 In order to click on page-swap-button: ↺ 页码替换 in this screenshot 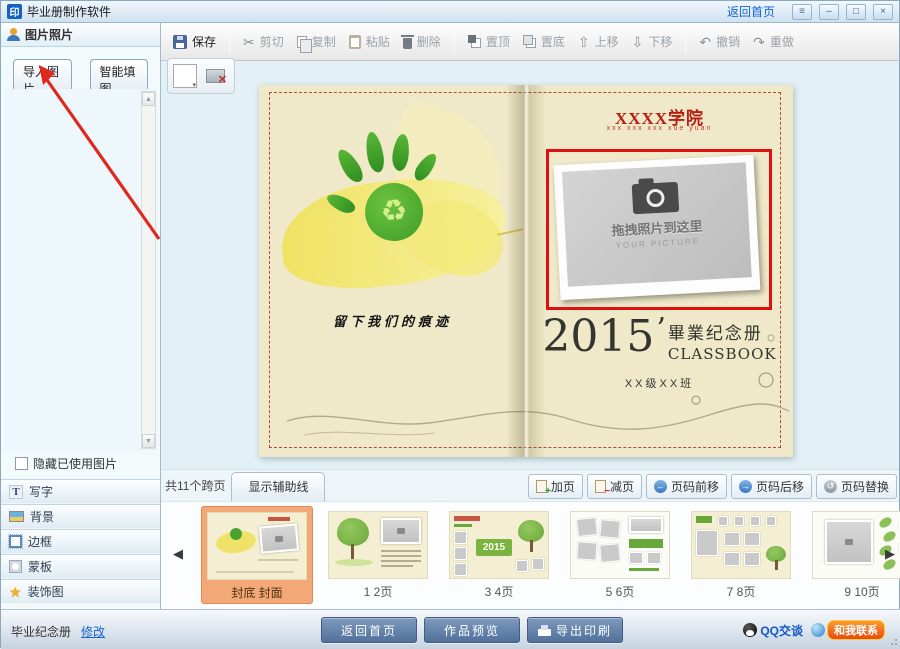, I will do `click(856, 486)`.